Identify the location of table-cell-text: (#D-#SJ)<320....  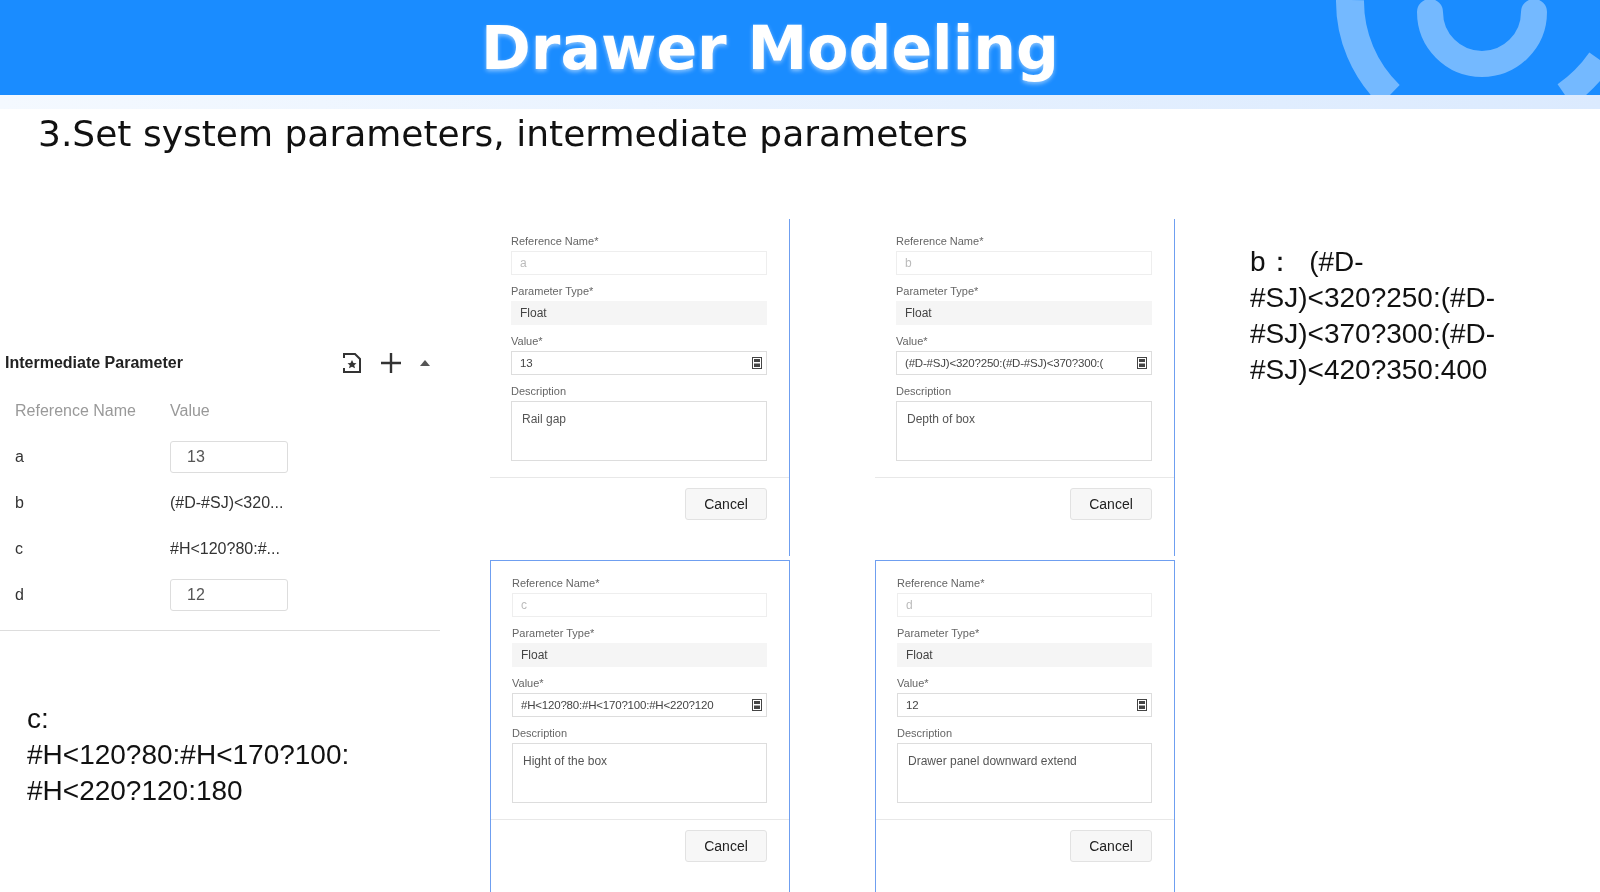
(227, 503).